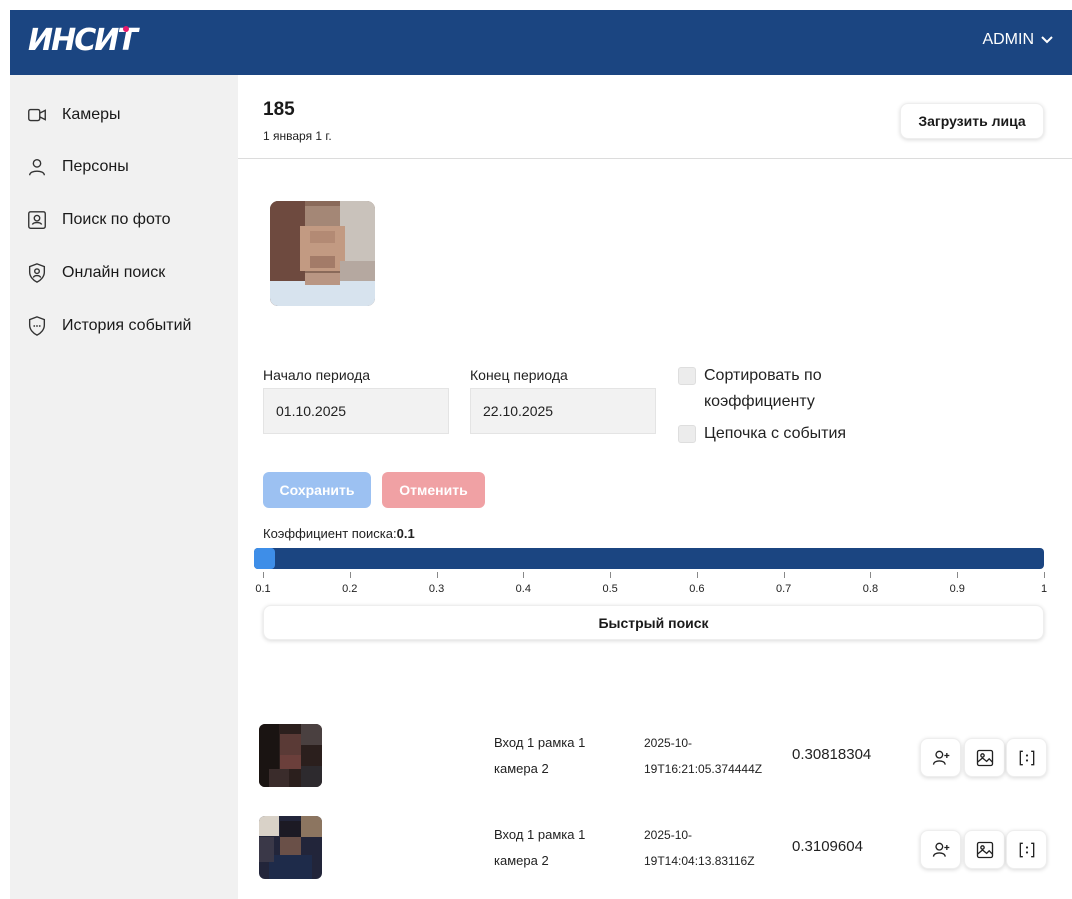 This screenshot has width=1072, height=899. What do you see at coordinates (563, 411) in the screenshot?
I see `period-end-input: 22.10.2025` at bounding box center [563, 411].